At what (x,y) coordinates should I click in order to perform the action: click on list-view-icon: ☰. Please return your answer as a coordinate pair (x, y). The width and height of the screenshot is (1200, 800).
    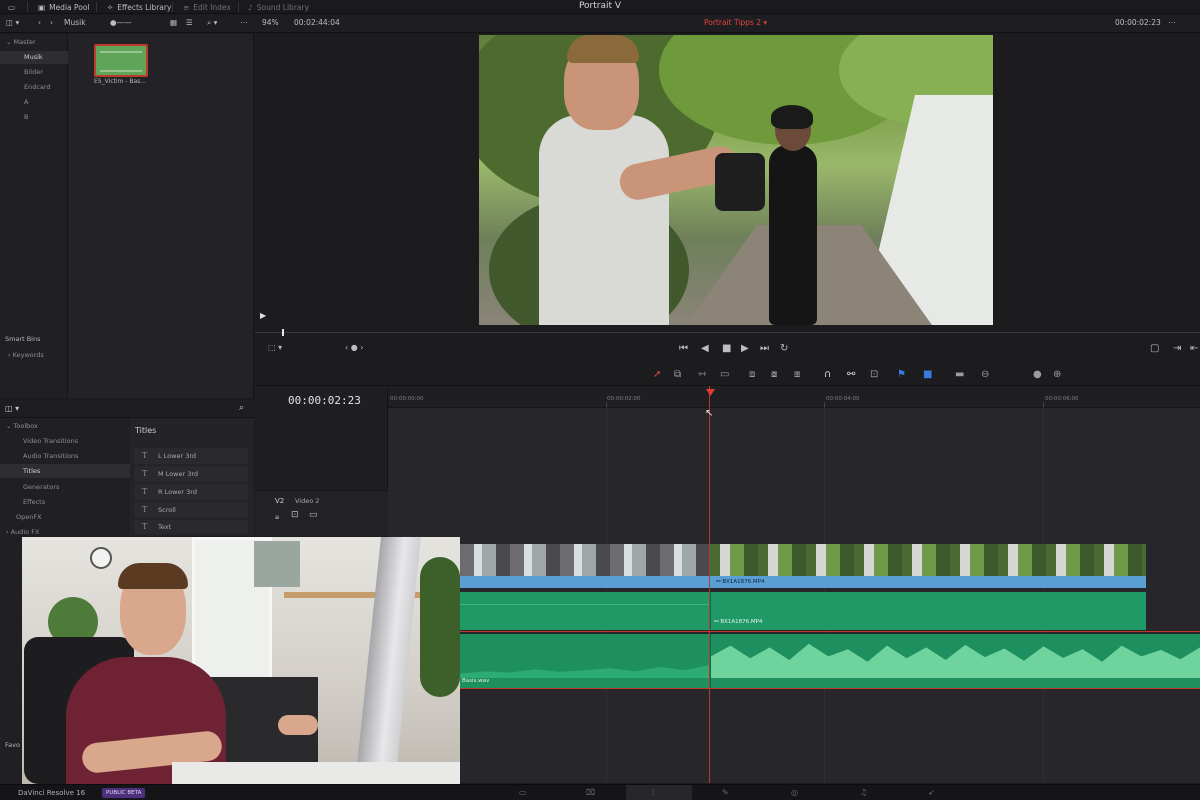
    Looking at the image, I should click on (189, 22).